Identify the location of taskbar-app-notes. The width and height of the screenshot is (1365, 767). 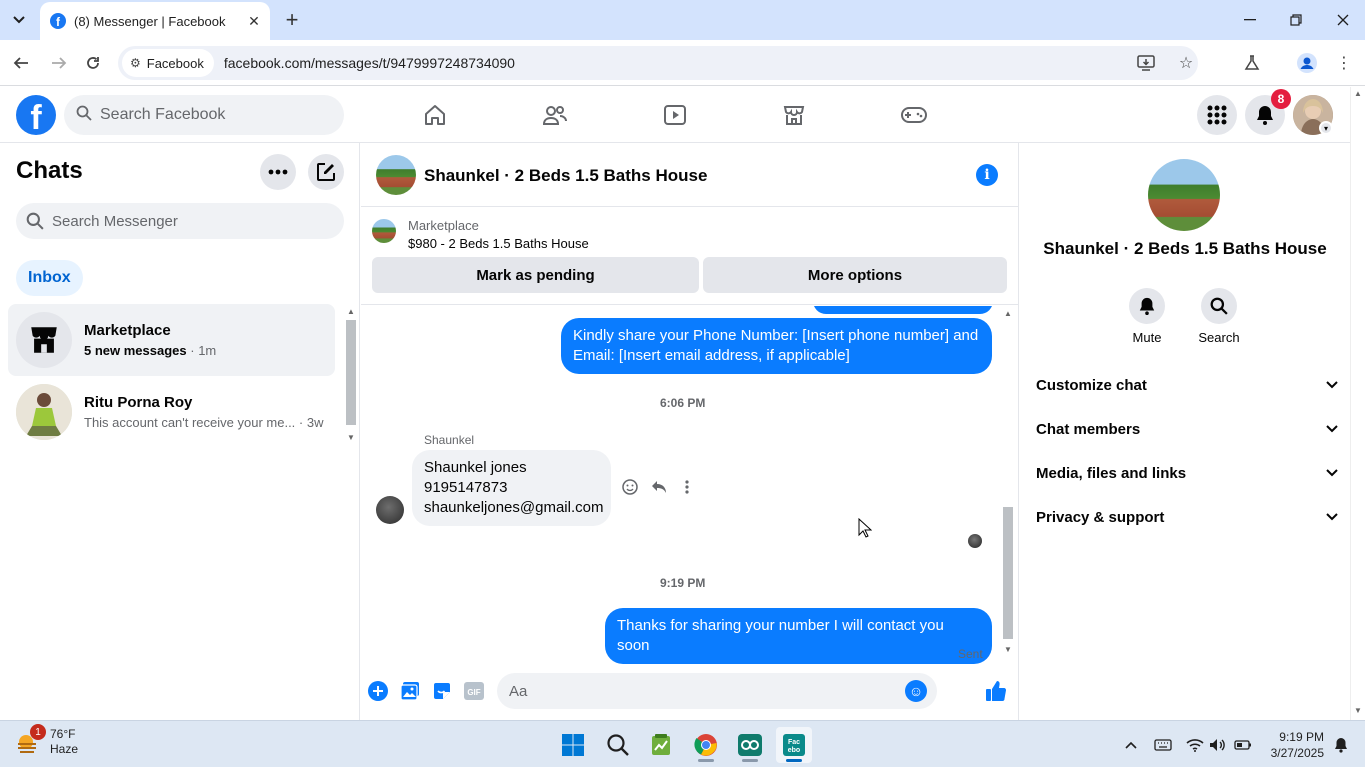
(661, 745).